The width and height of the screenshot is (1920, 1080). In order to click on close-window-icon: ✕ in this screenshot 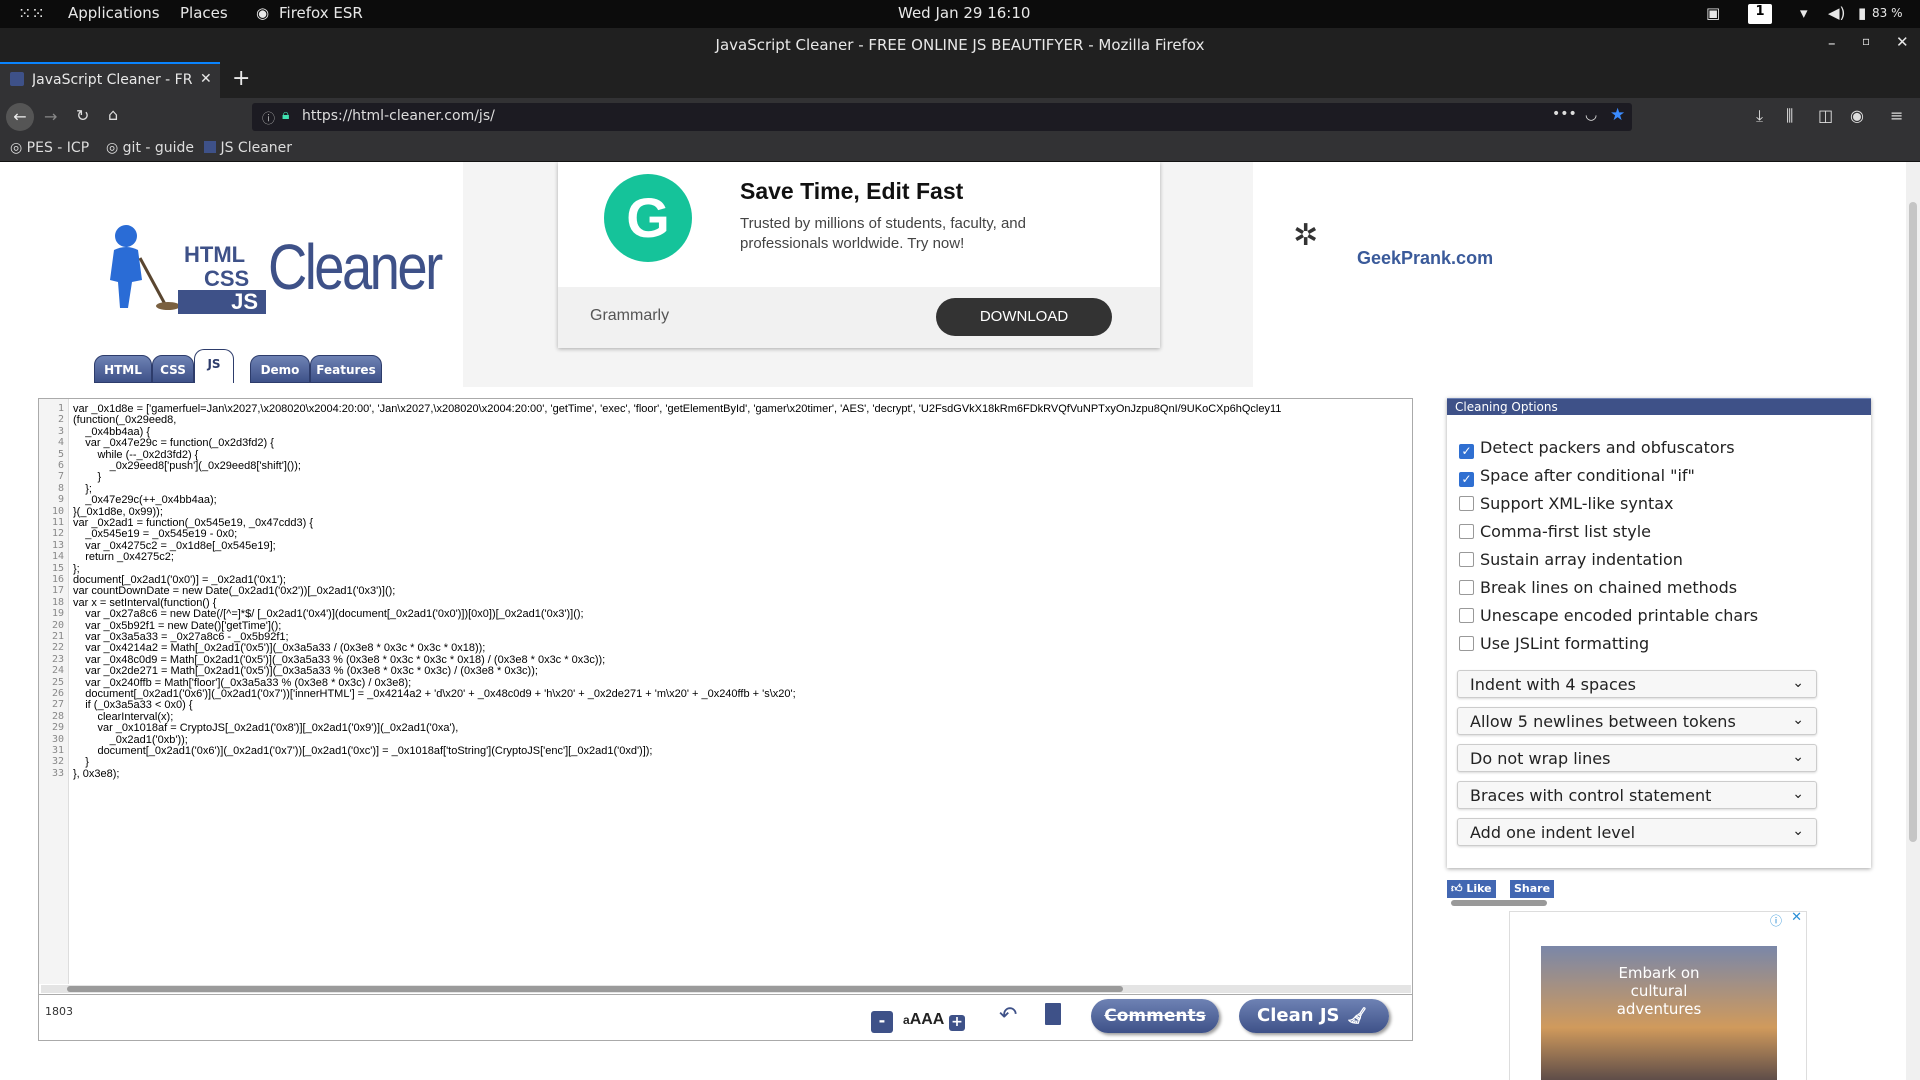, I will do `click(1902, 42)`.